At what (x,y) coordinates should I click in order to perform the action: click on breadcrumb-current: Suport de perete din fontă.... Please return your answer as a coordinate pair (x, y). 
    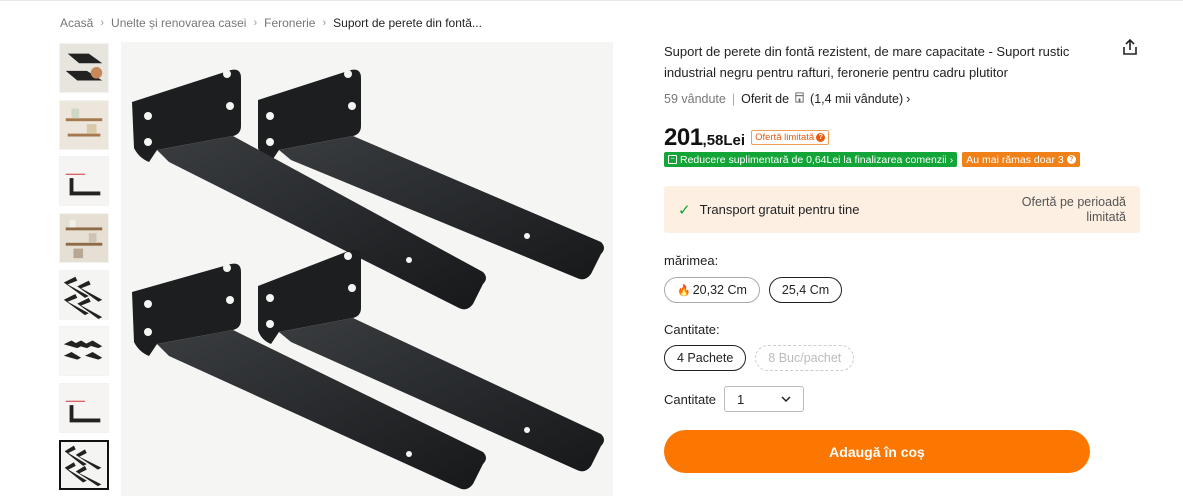
    Looking at the image, I should click on (407, 23).